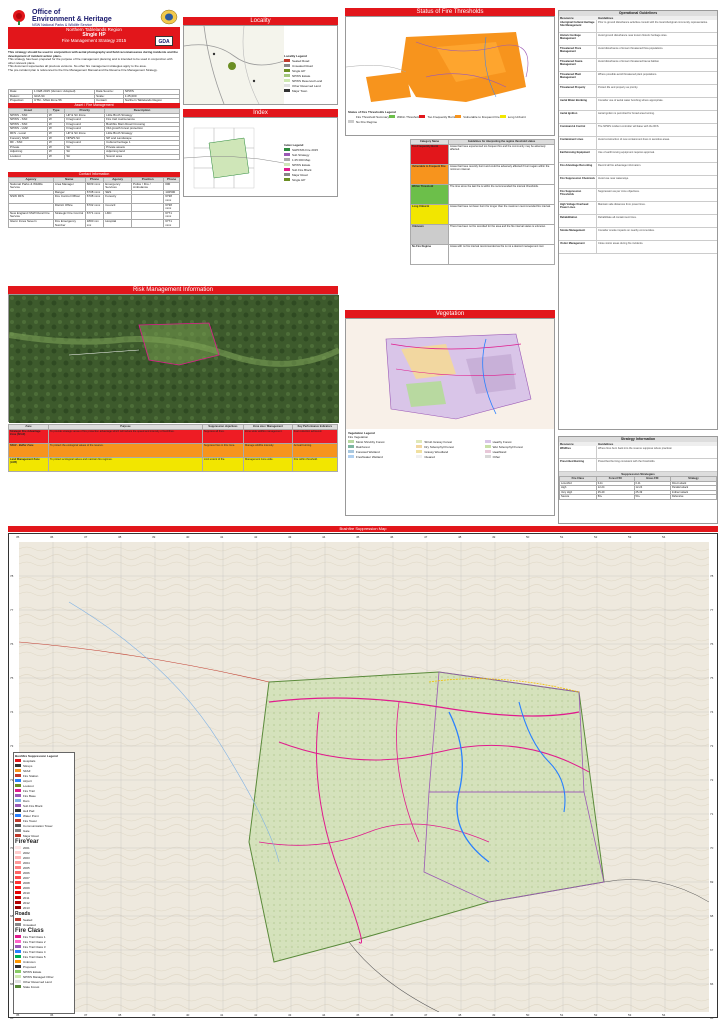  Describe the element at coordinates (578, 156) in the screenshot. I see `operational-row-key: Earthmoving Equipment` at that location.